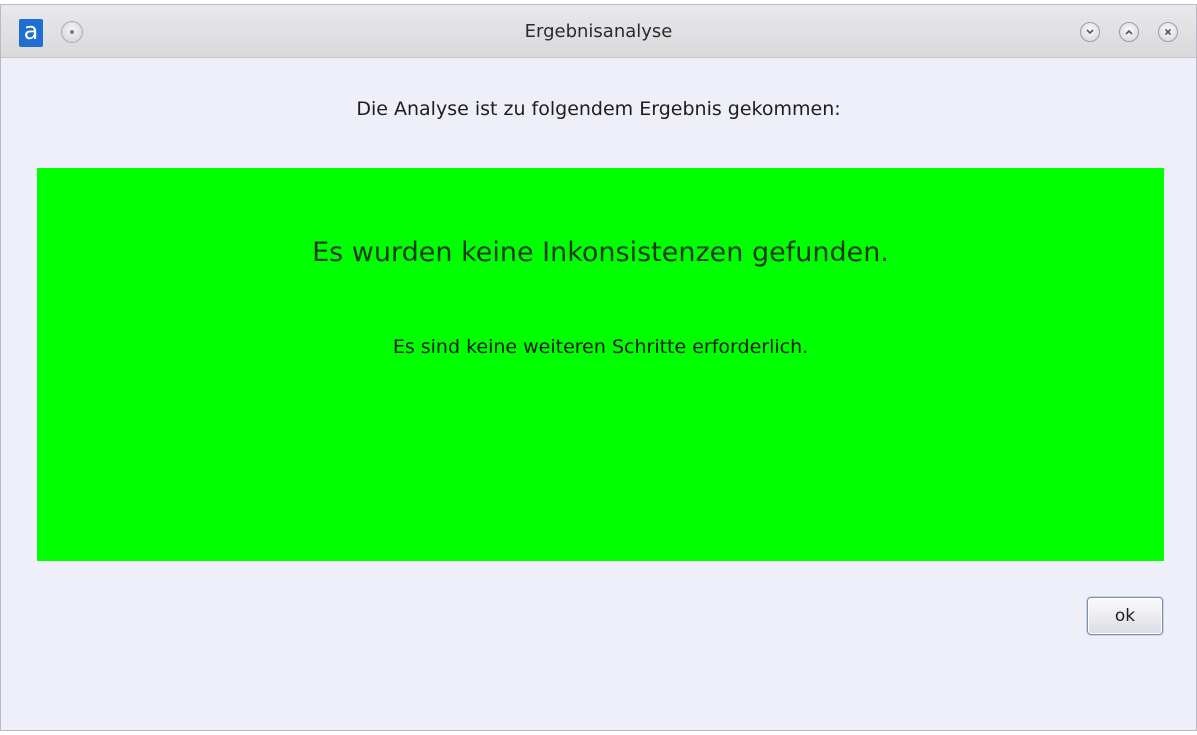 Image resolution: width=1197 pixels, height=735 pixels. I want to click on ok-button: ok, so click(1125, 616).